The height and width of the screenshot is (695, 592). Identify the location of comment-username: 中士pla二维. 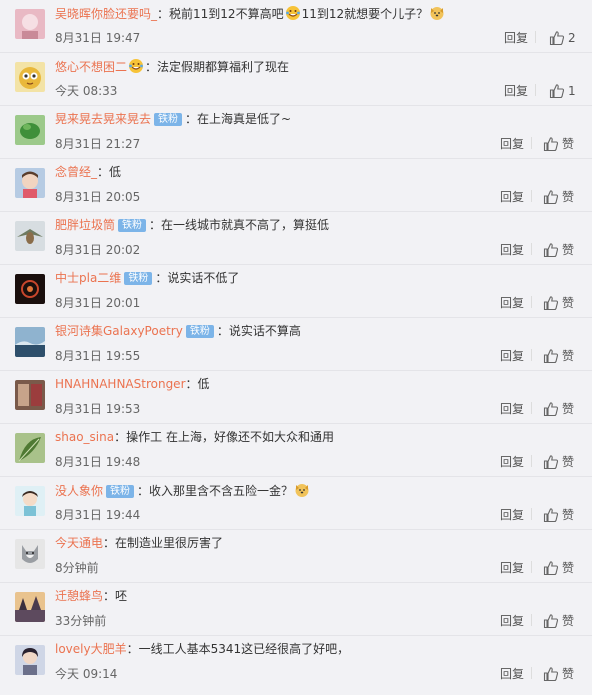
(88, 278).